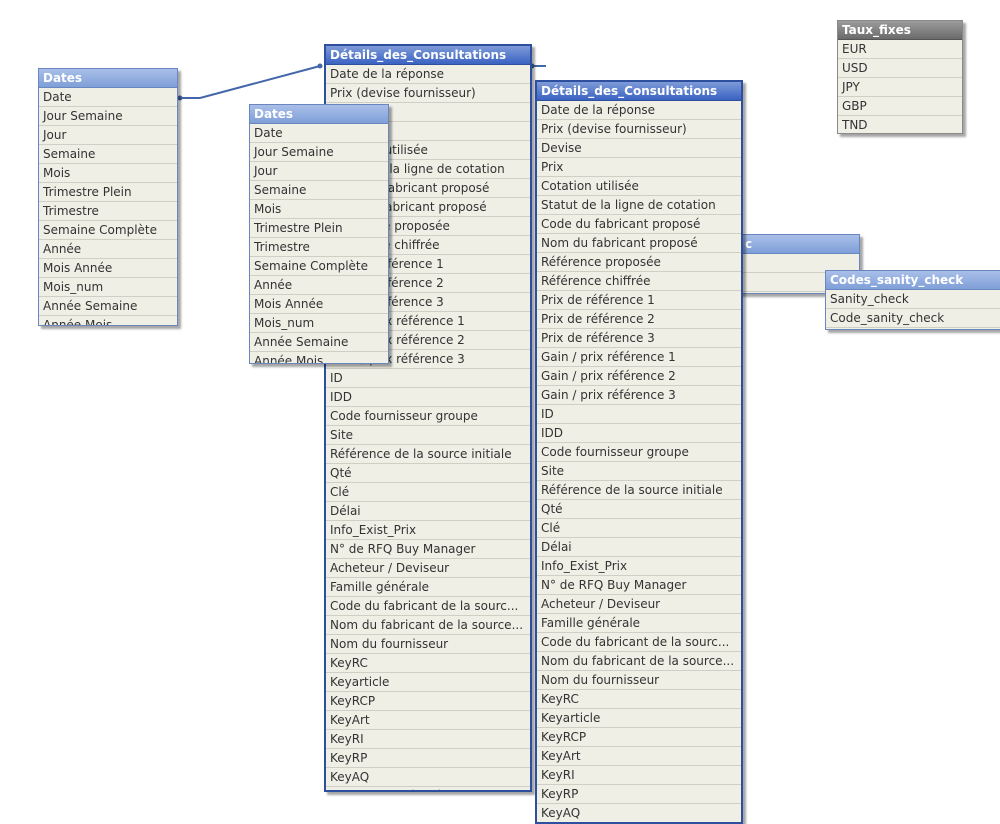 This screenshot has height=824, width=1000. What do you see at coordinates (639, 338) in the screenshot?
I see `field-row: Prix de référence 3` at bounding box center [639, 338].